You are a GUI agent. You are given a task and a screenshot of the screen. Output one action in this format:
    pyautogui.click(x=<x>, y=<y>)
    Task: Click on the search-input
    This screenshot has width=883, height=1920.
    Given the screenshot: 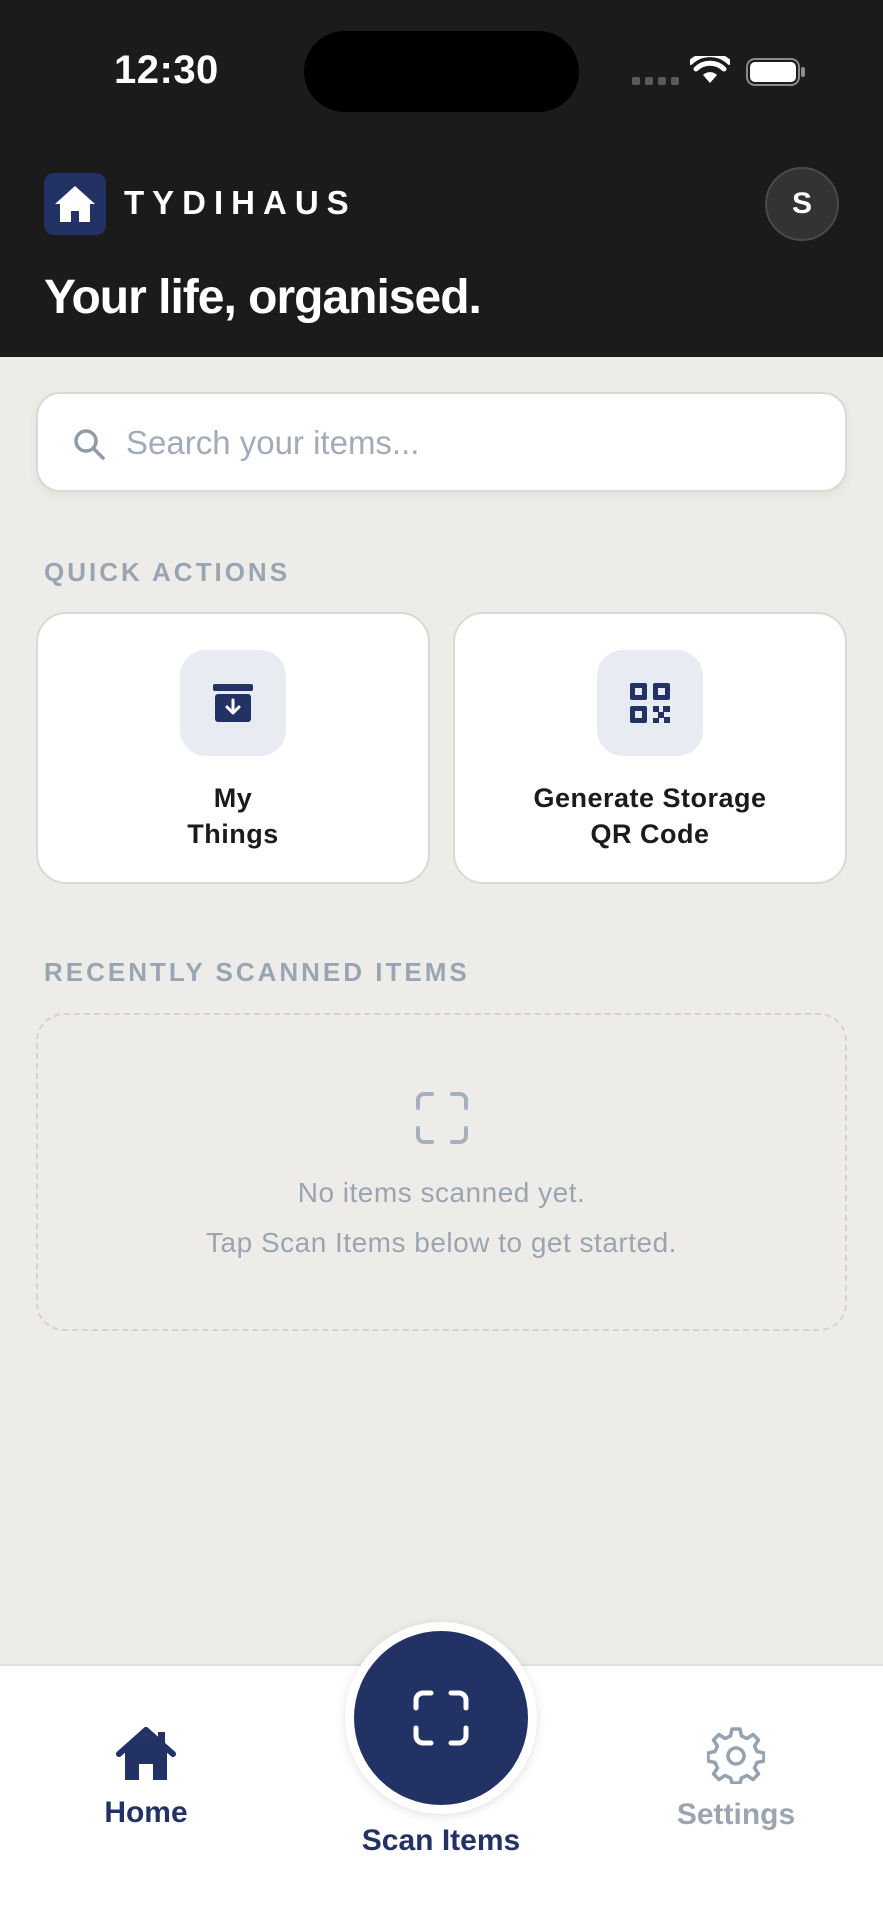 What is the action you would take?
    pyautogui.click(x=471, y=443)
    